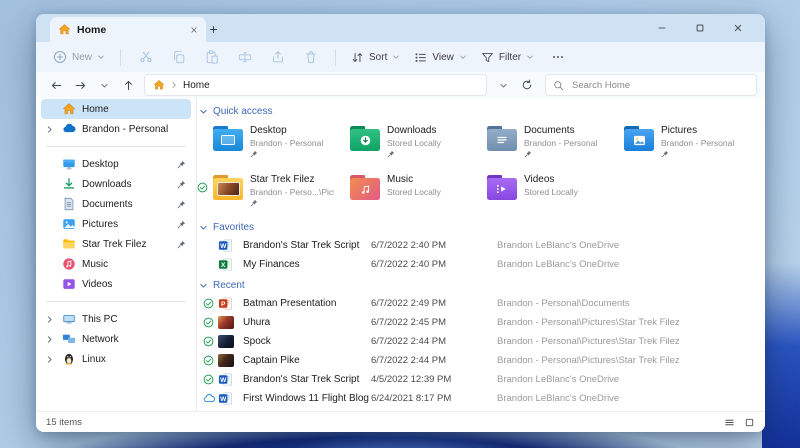  What do you see at coordinates (310, 57) in the screenshot?
I see `delete-button` at bounding box center [310, 57].